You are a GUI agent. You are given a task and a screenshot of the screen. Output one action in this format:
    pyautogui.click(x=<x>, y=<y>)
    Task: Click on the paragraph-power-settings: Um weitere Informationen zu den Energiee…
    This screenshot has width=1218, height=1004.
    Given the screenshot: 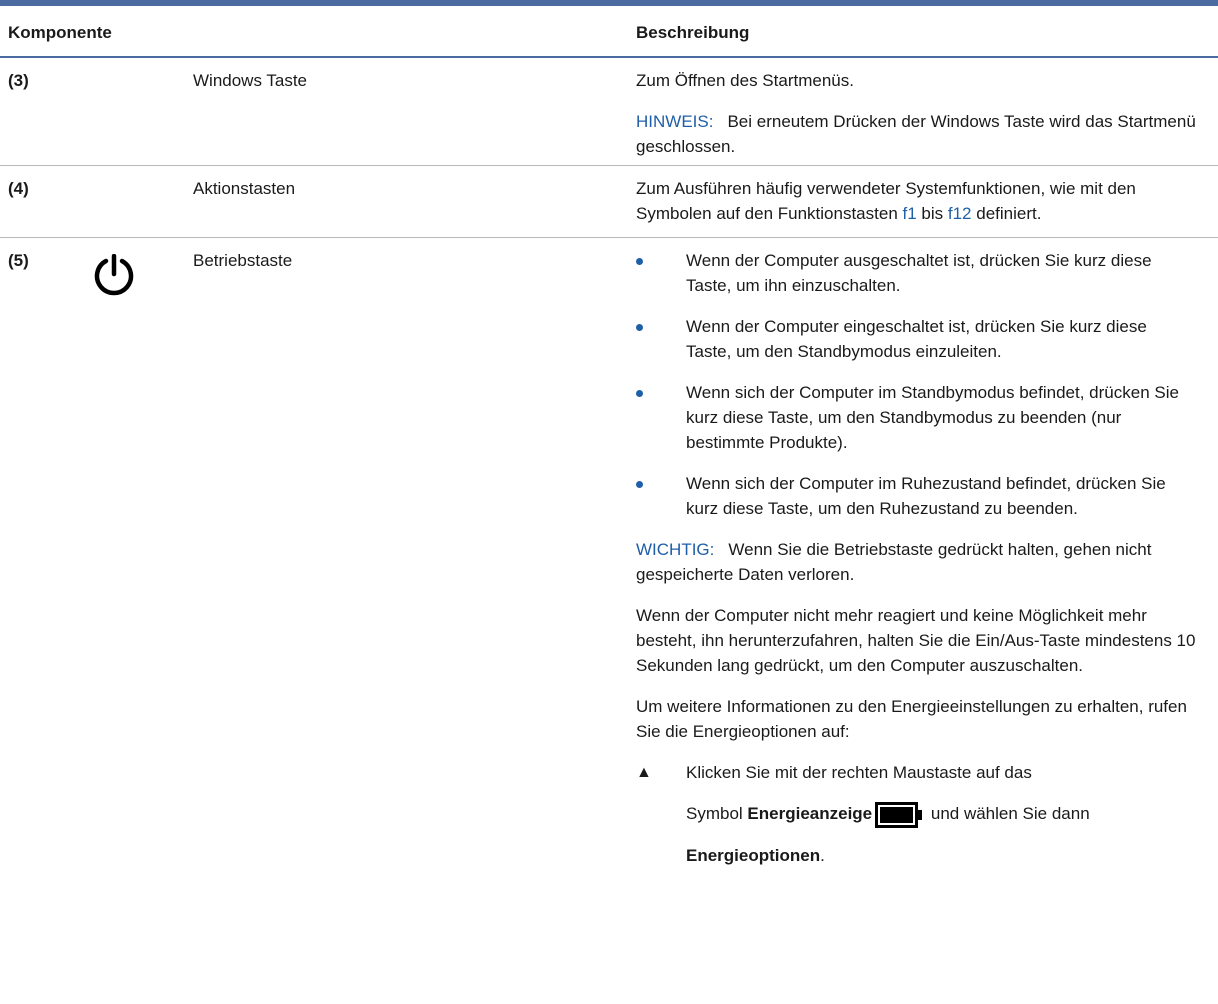 What is the action you would take?
    pyautogui.click(x=911, y=719)
    